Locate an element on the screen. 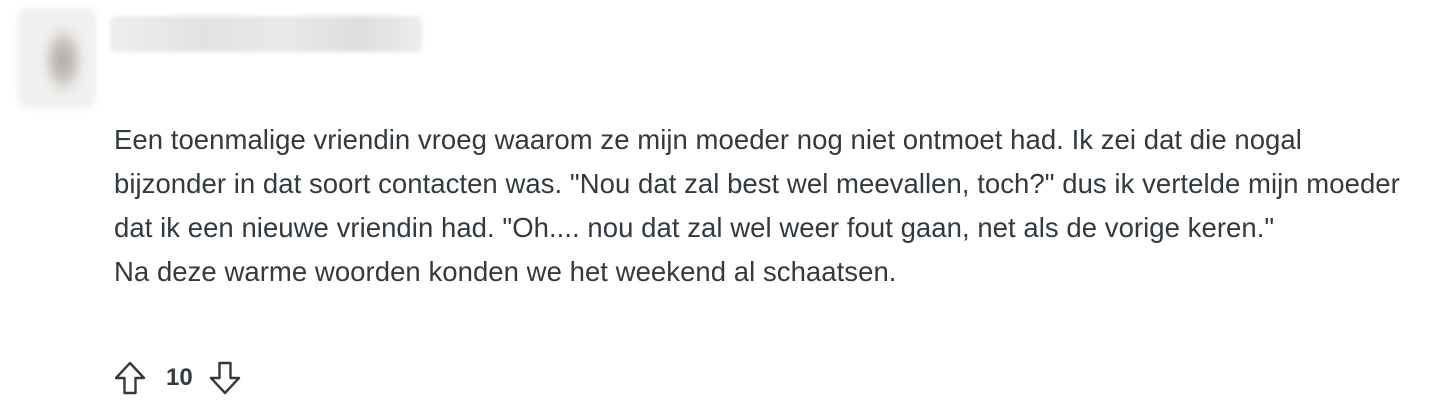 This screenshot has height=408, width=1430. upvote-button is located at coordinates (130, 378).